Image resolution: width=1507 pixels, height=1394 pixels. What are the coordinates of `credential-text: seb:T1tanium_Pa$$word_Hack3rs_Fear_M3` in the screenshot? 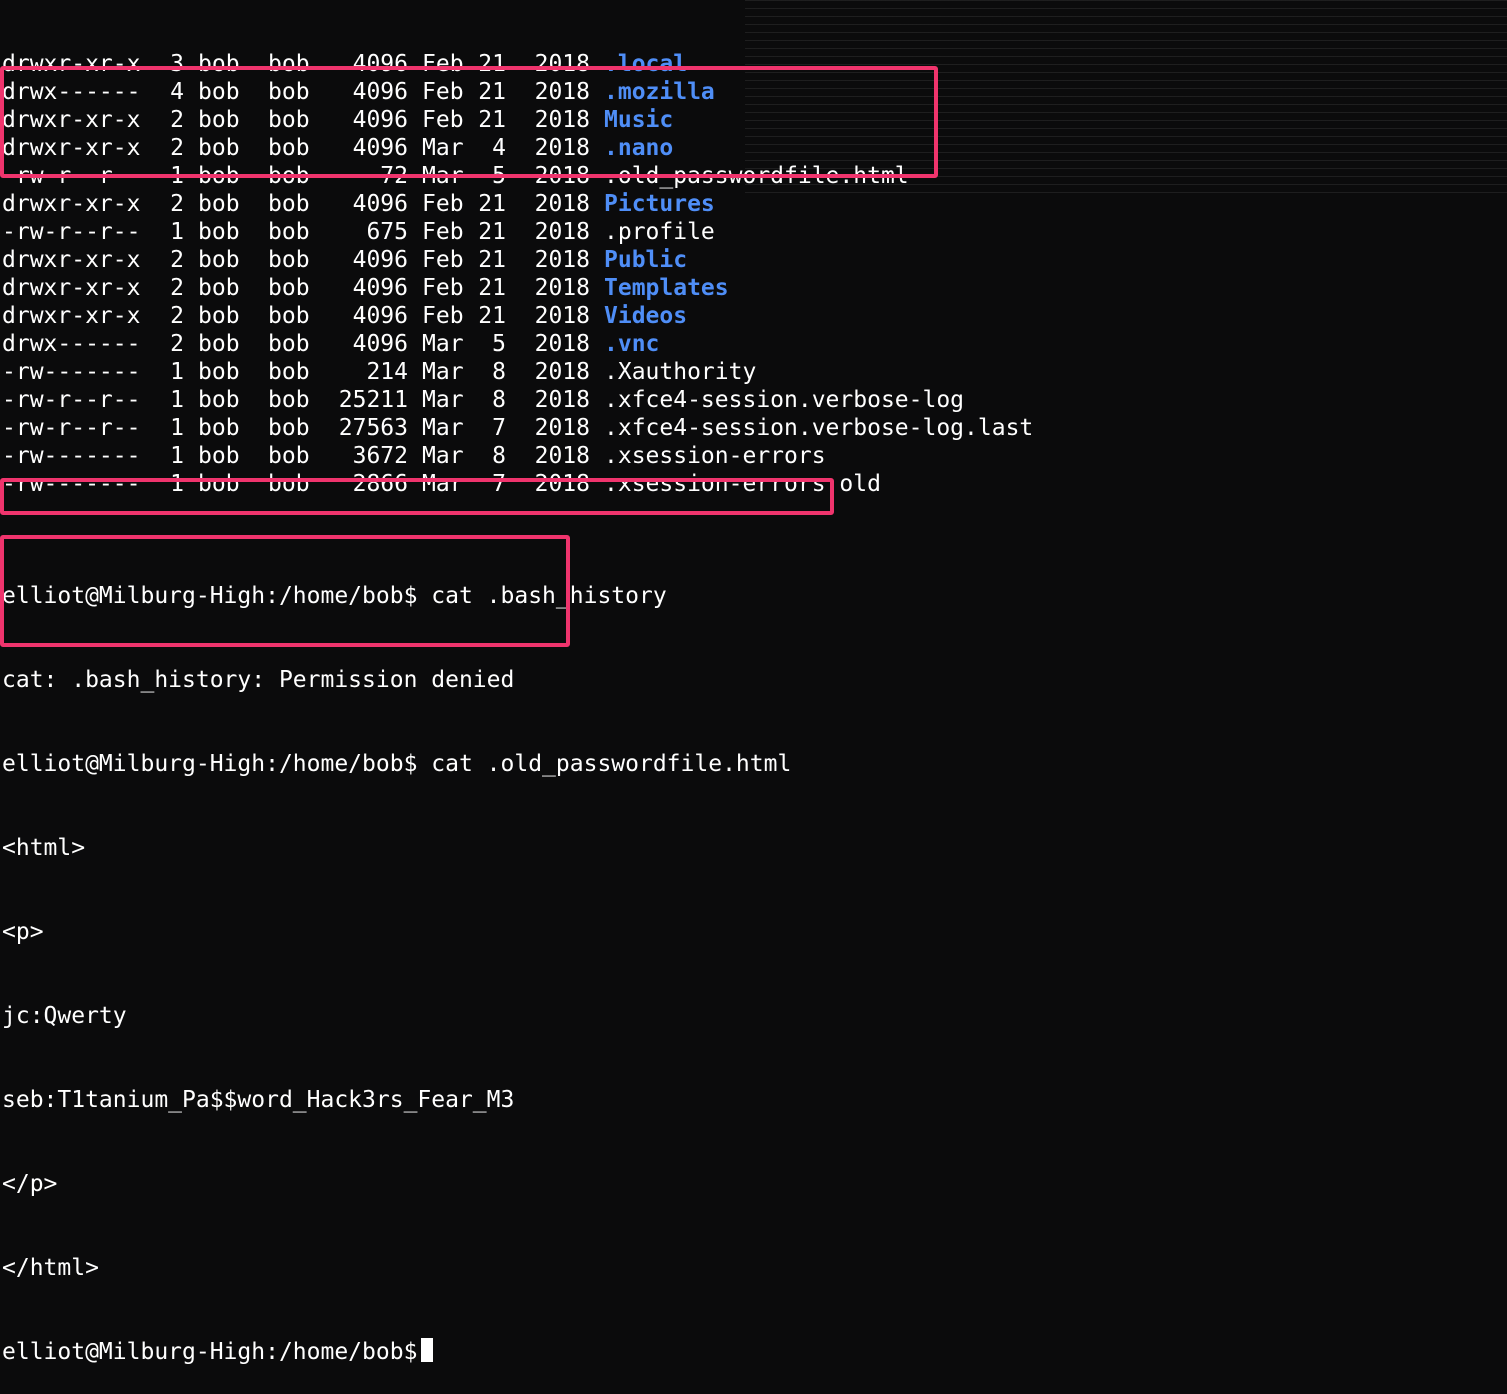 It's located at (258, 1100).